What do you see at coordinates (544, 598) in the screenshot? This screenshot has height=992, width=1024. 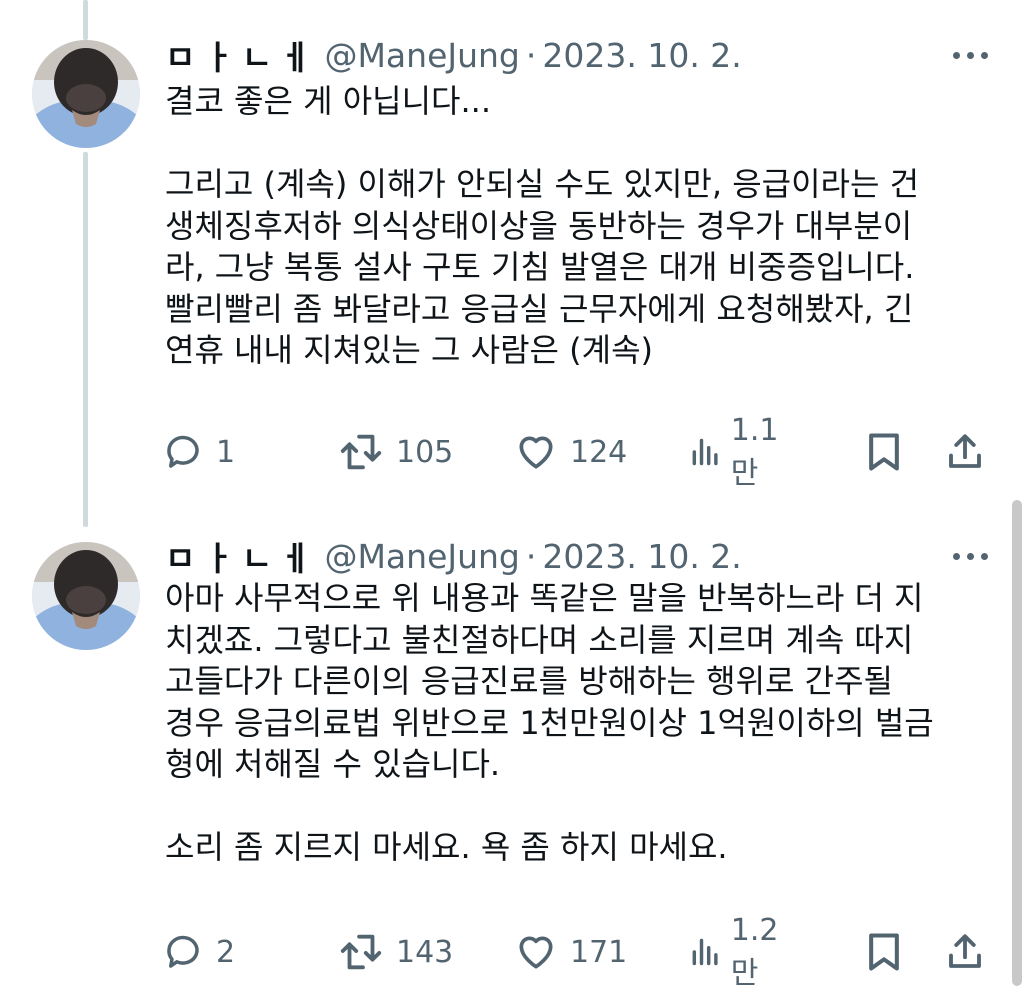 I see `tweet-text-line: 아마 사무적으로 위 내용과 똑같은 말을 반복하느라 더 지` at bounding box center [544, 598].